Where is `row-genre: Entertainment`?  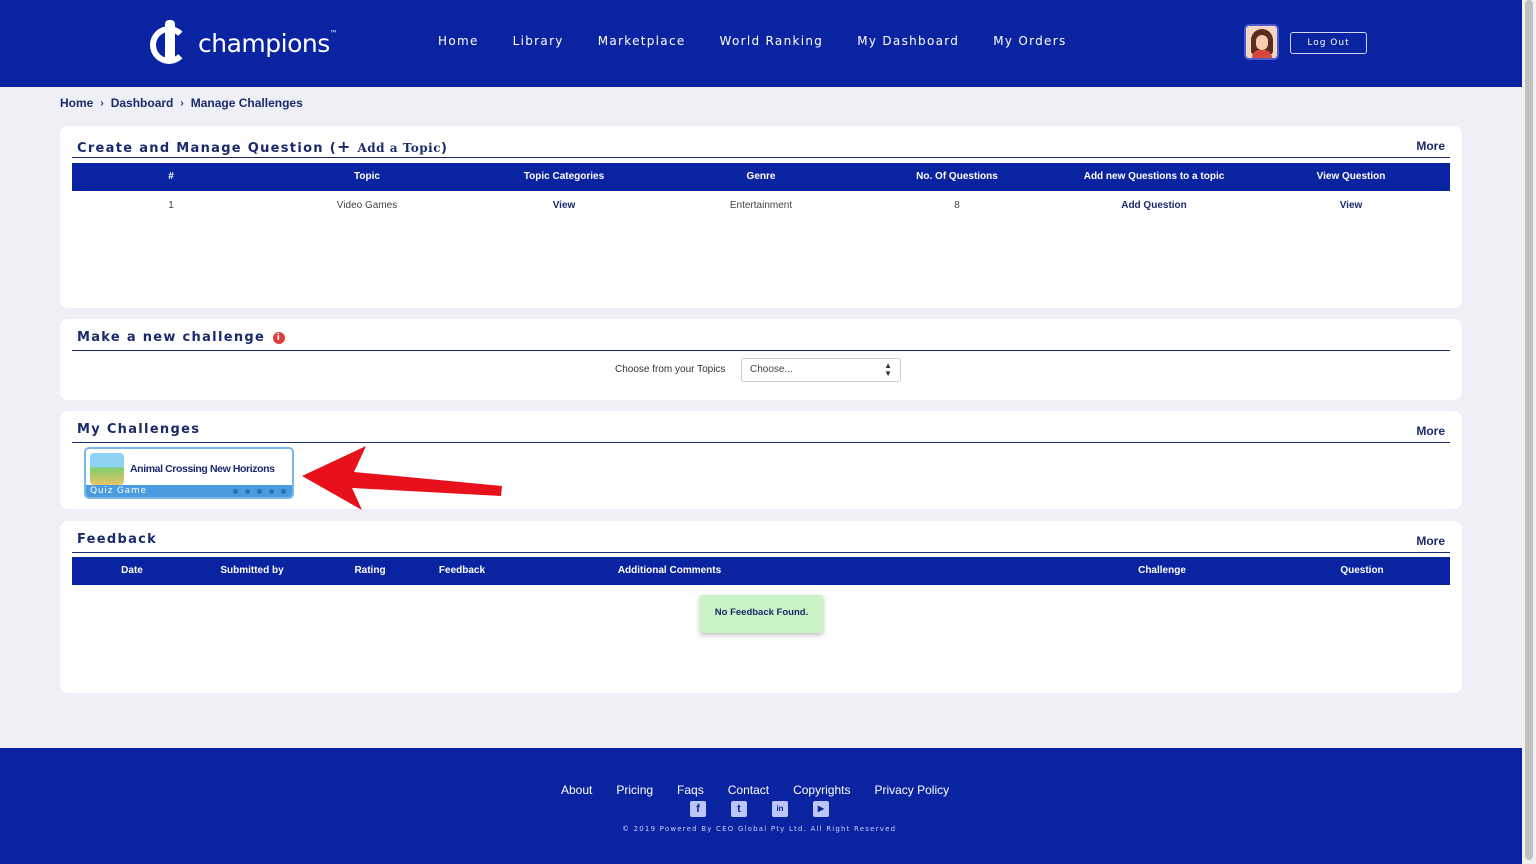
row-genre: Entertainment is located at coordinates (761, 205).